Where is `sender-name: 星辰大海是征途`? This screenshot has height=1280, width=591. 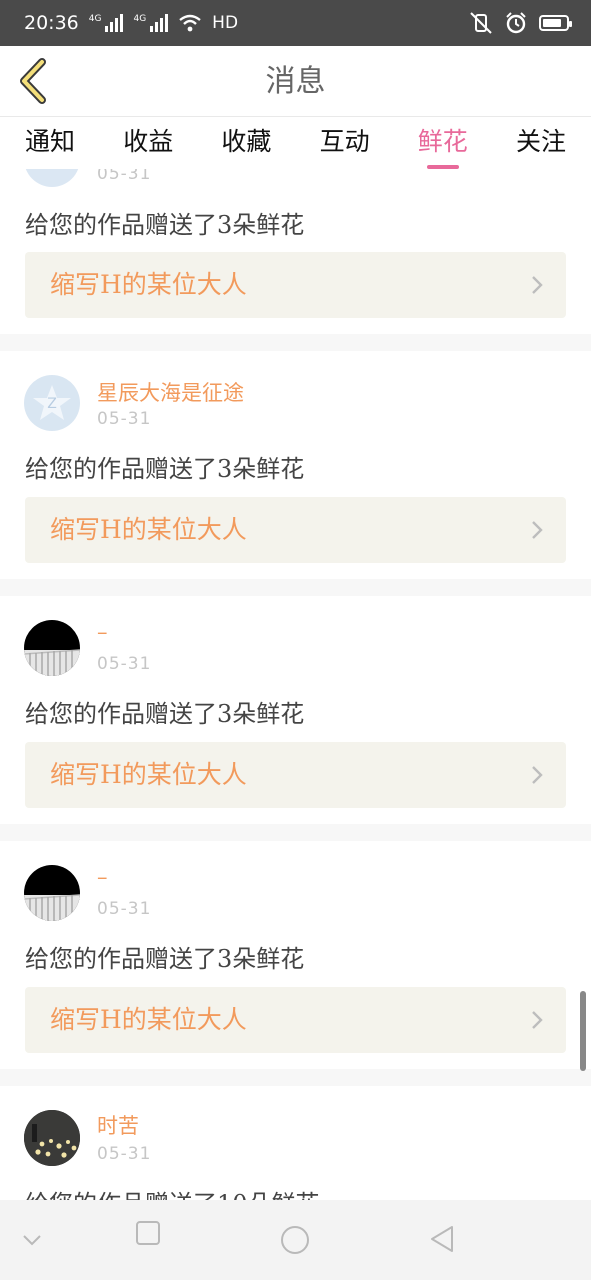
sender-name: 星辰大海是征途 is located at coordinates (170, 392).